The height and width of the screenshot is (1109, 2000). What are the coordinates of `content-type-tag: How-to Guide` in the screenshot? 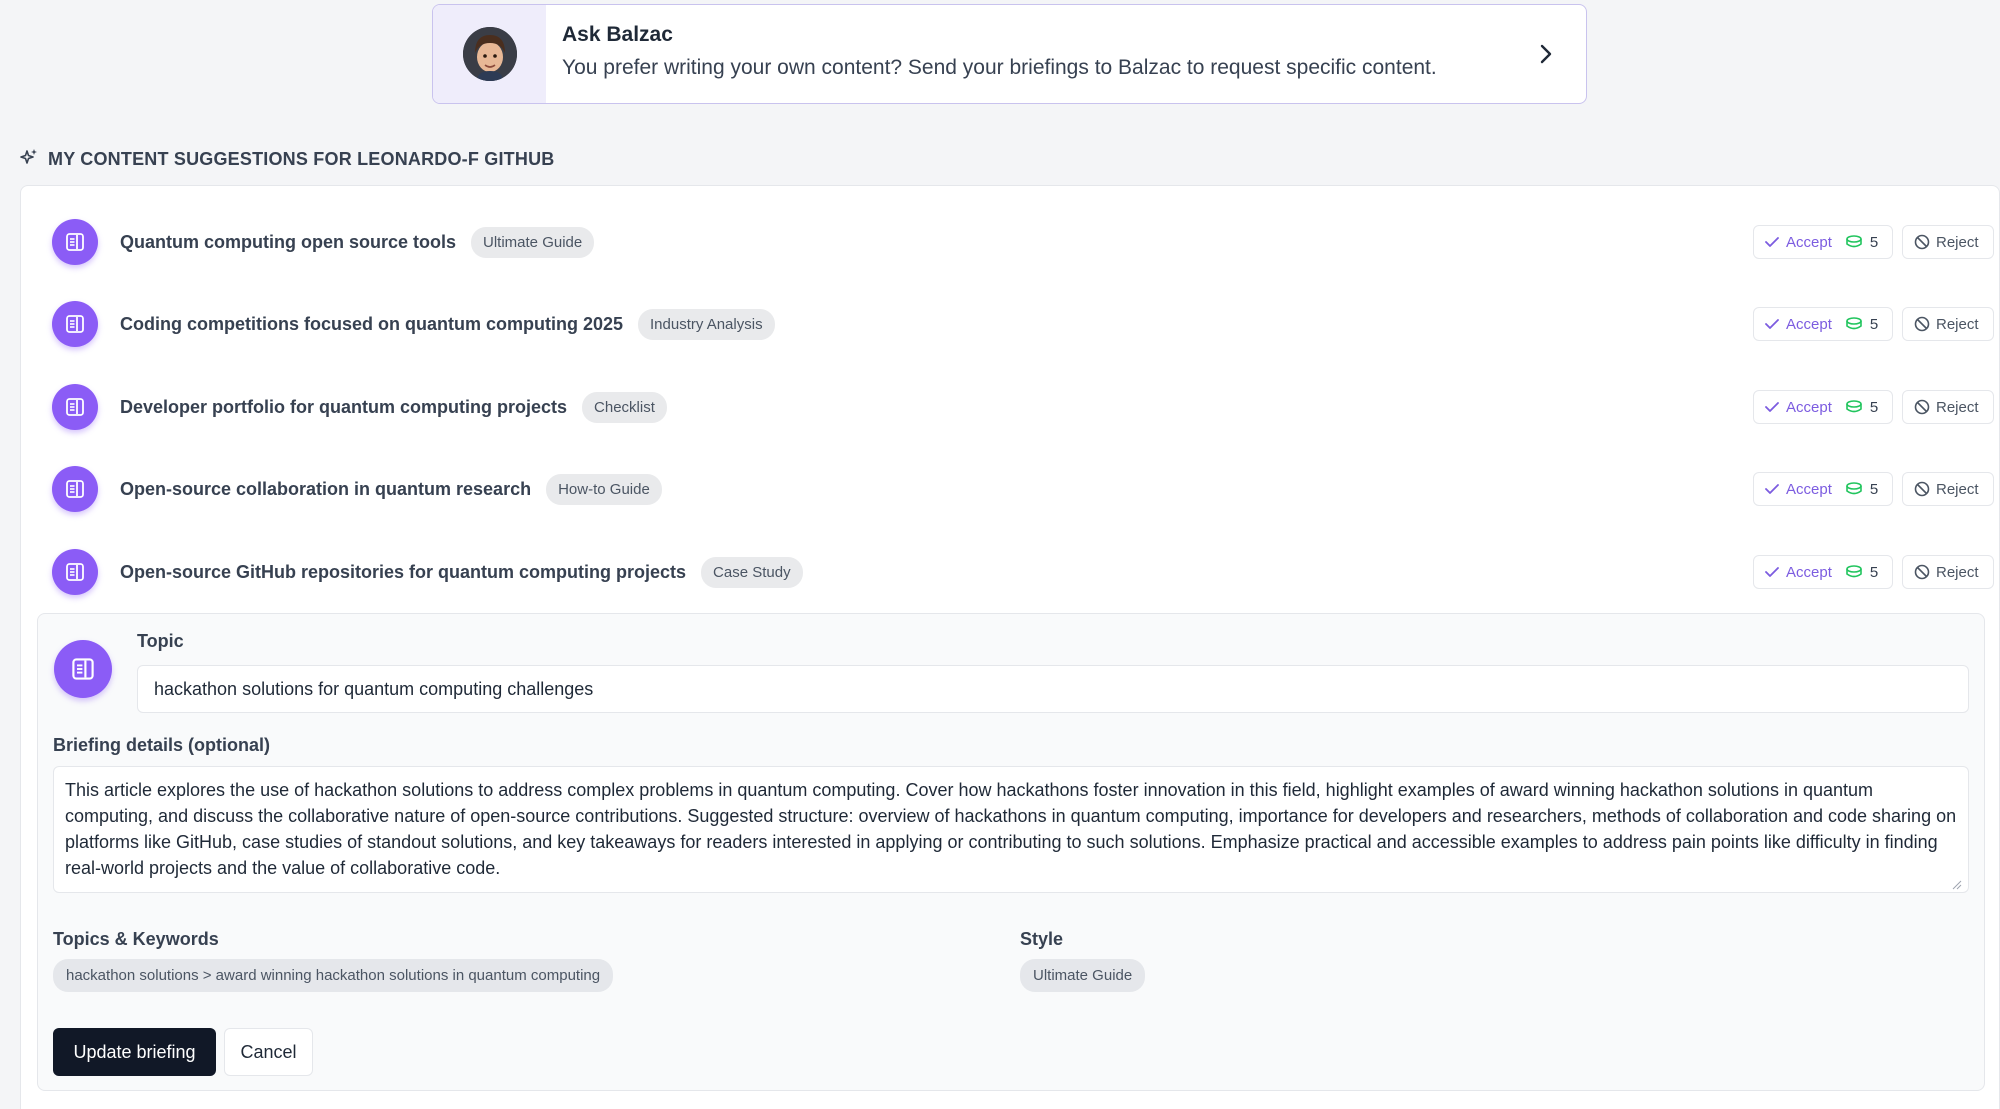 It's located at (604, 489).